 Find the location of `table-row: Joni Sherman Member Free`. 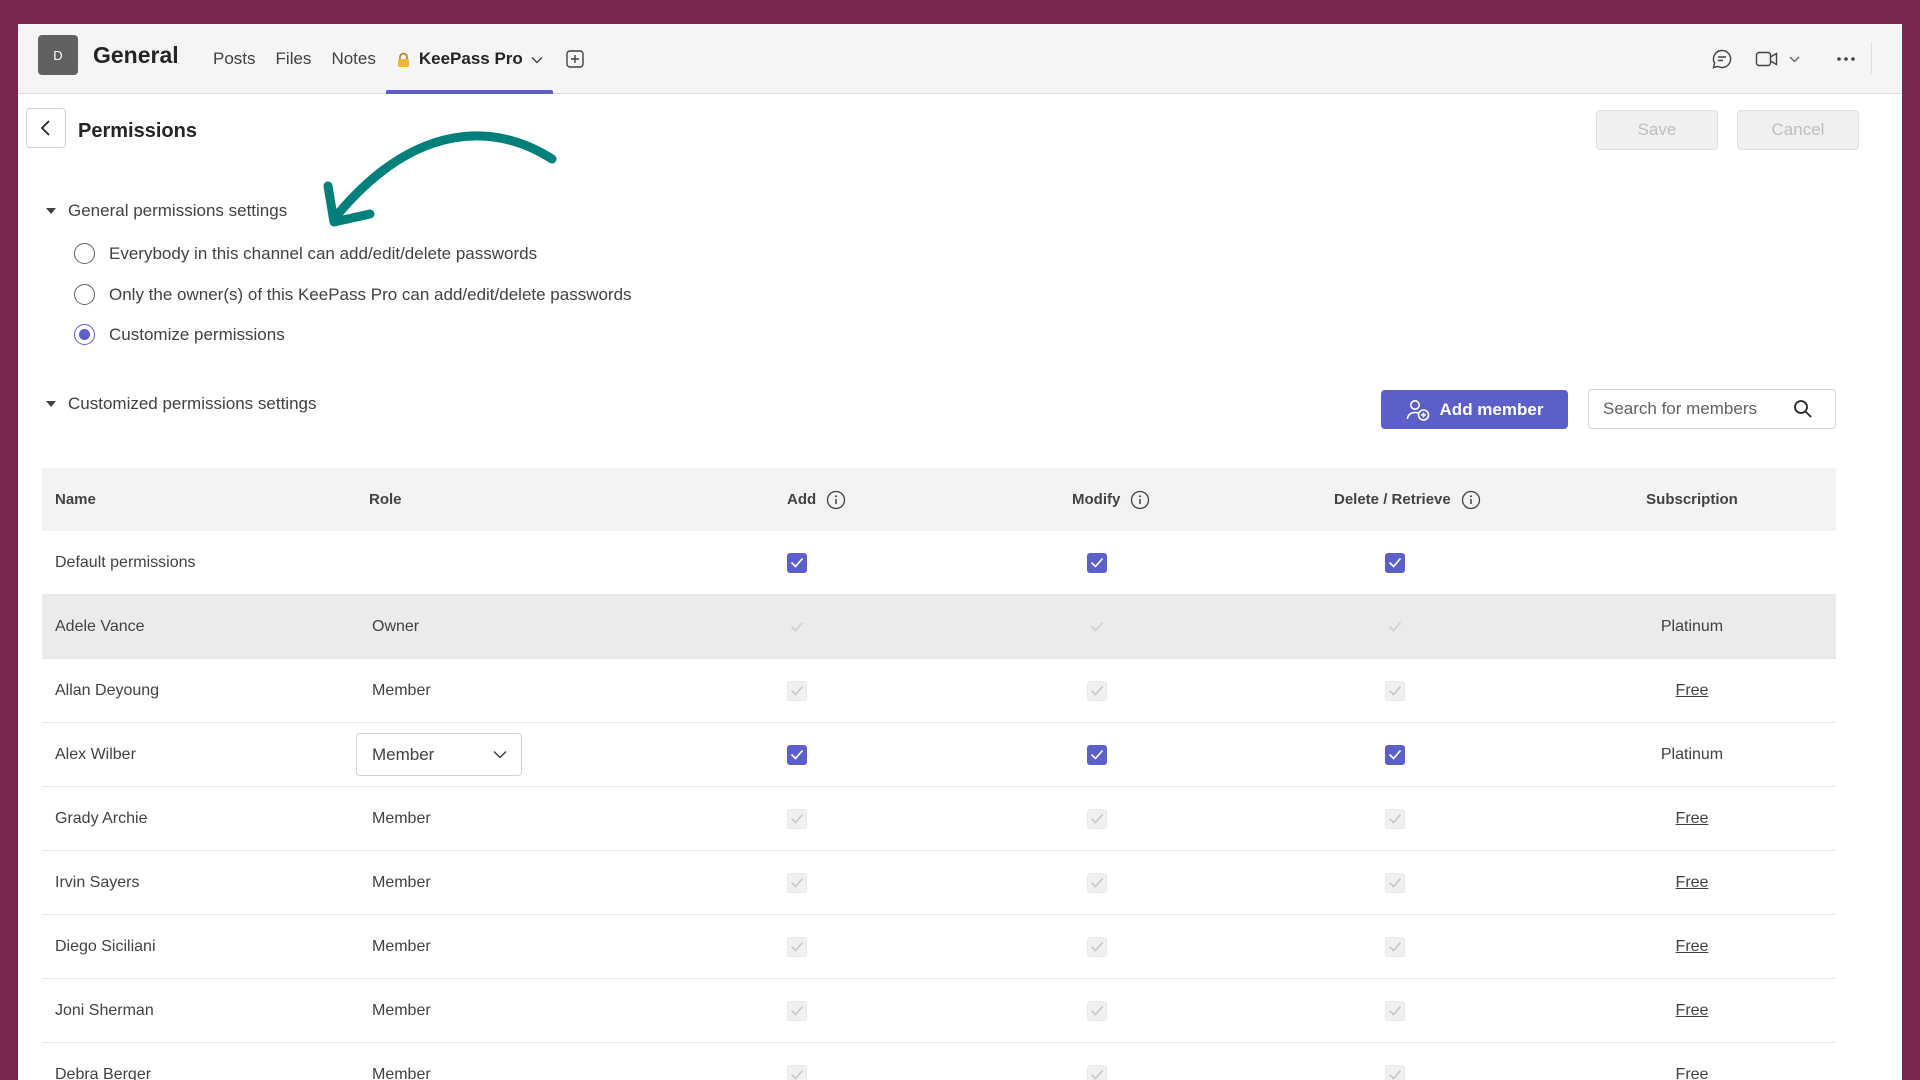

table-row: Joni Sherman Member Free is located at coordinates (939, 1011).